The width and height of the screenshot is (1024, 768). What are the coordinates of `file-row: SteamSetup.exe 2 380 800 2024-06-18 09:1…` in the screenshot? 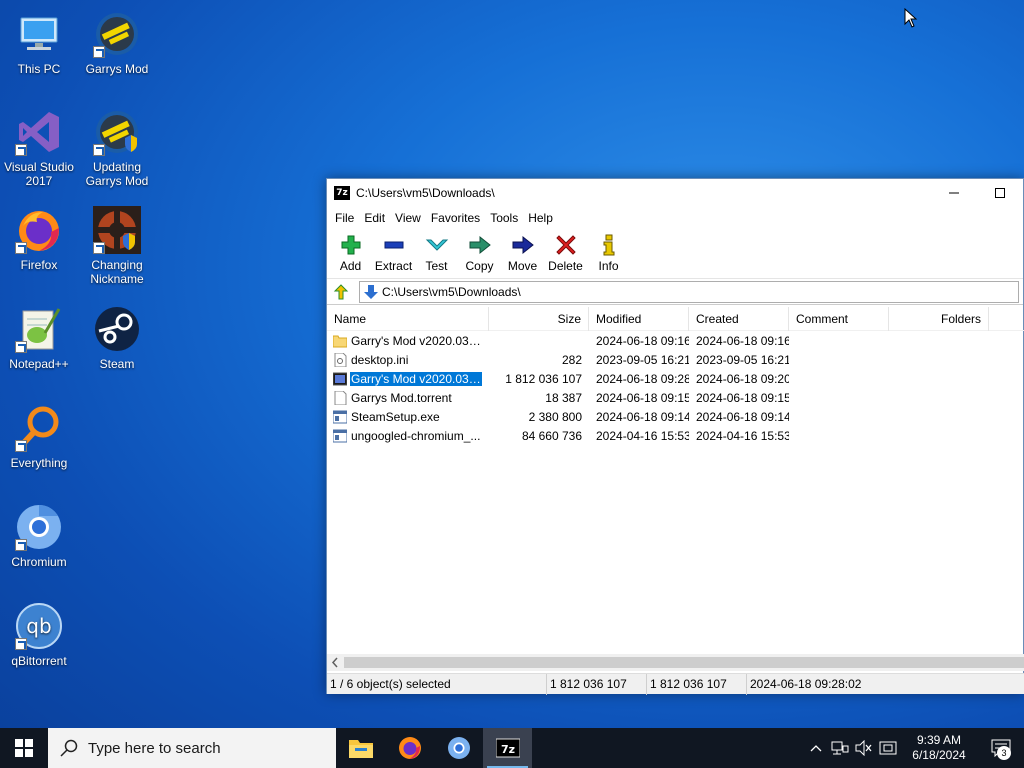 It's located at (675, 416).